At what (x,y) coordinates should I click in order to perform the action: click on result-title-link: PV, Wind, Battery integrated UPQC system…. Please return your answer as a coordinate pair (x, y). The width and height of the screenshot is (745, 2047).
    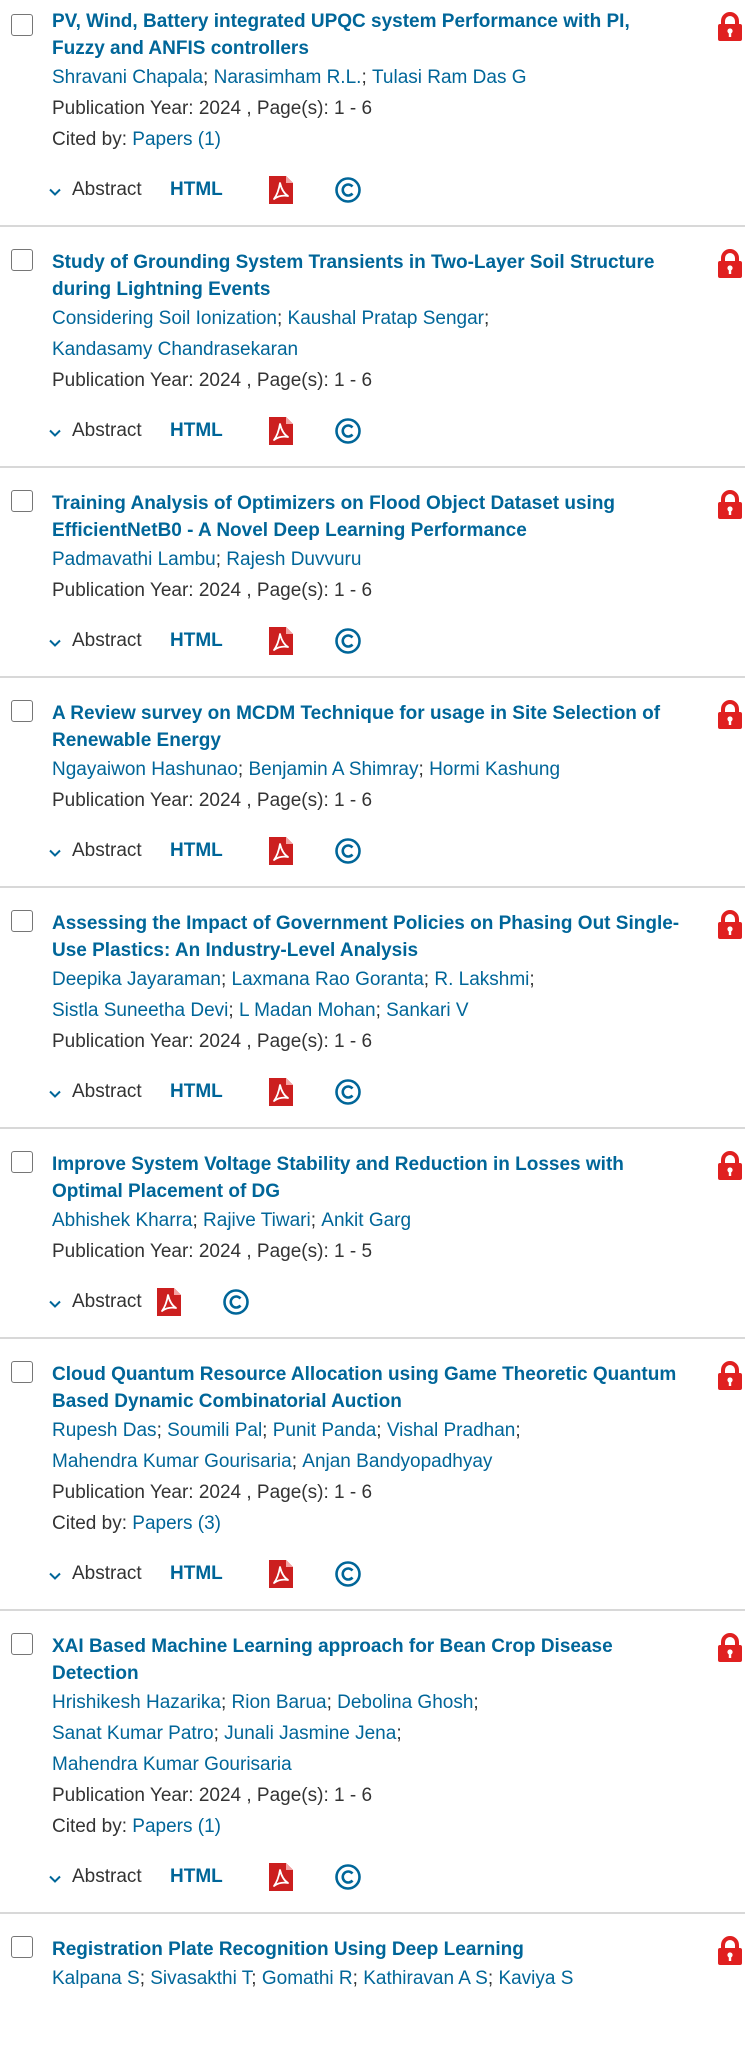
    Looking at the image, I should click on (367, 35).